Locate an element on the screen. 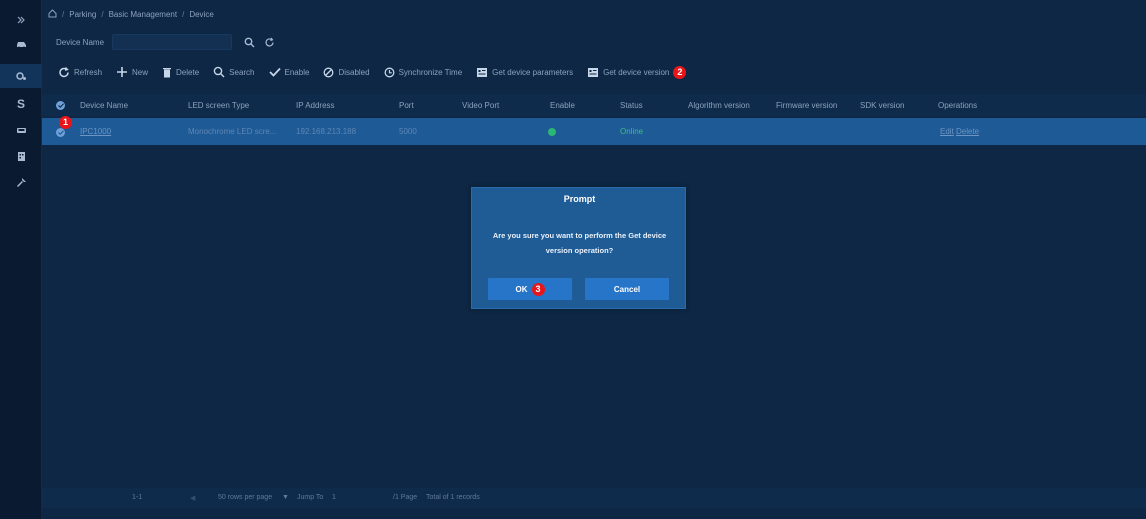 The image size is (1146, 519). trash-icon is located at coordinates (167, 72).